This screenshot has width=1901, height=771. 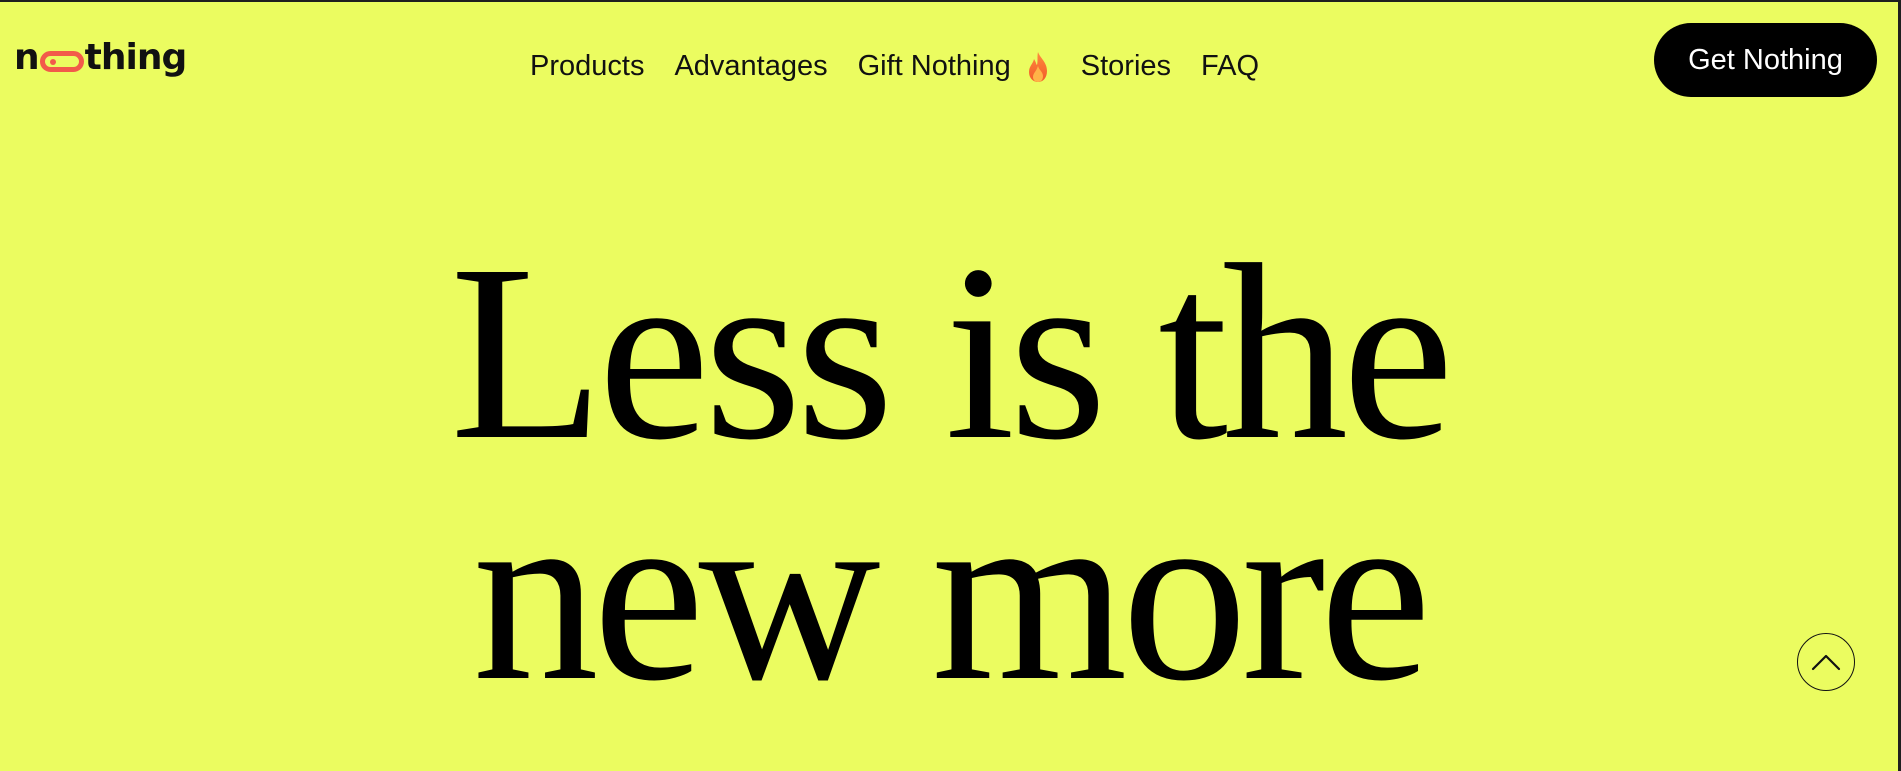 I want to click on nav-item-label: FAQ, so click(x=1230, y=66).